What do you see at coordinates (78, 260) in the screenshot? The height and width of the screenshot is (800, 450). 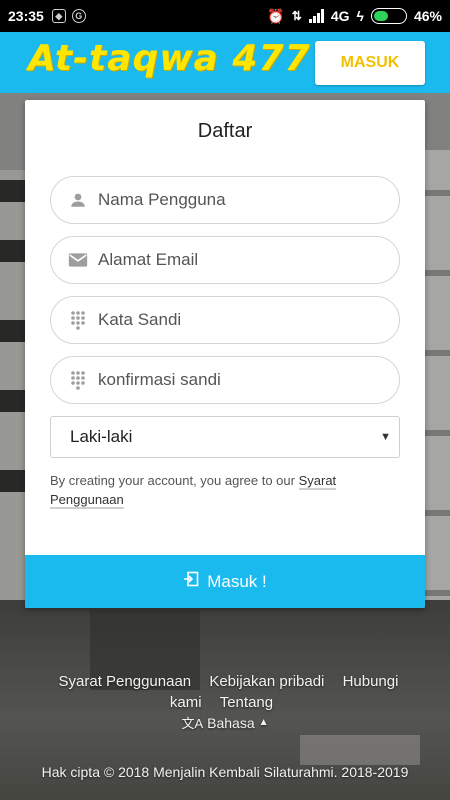 I see `mail-icon` at bounding box center [78, 260].